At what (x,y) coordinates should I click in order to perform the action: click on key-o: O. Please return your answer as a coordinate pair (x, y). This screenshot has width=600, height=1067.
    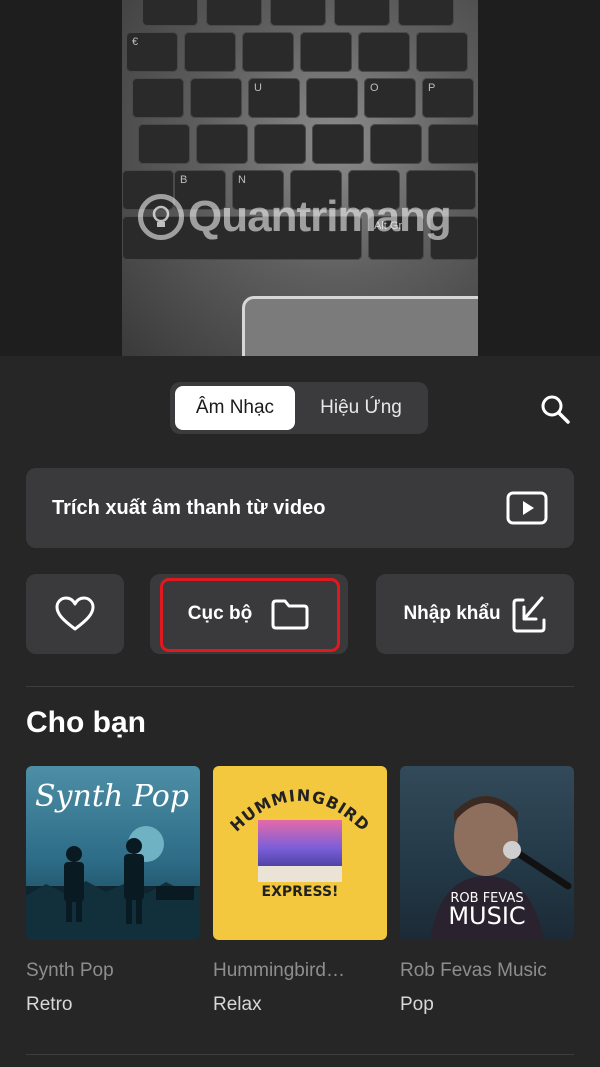
    Looking at the image, I should click on (390, 98).